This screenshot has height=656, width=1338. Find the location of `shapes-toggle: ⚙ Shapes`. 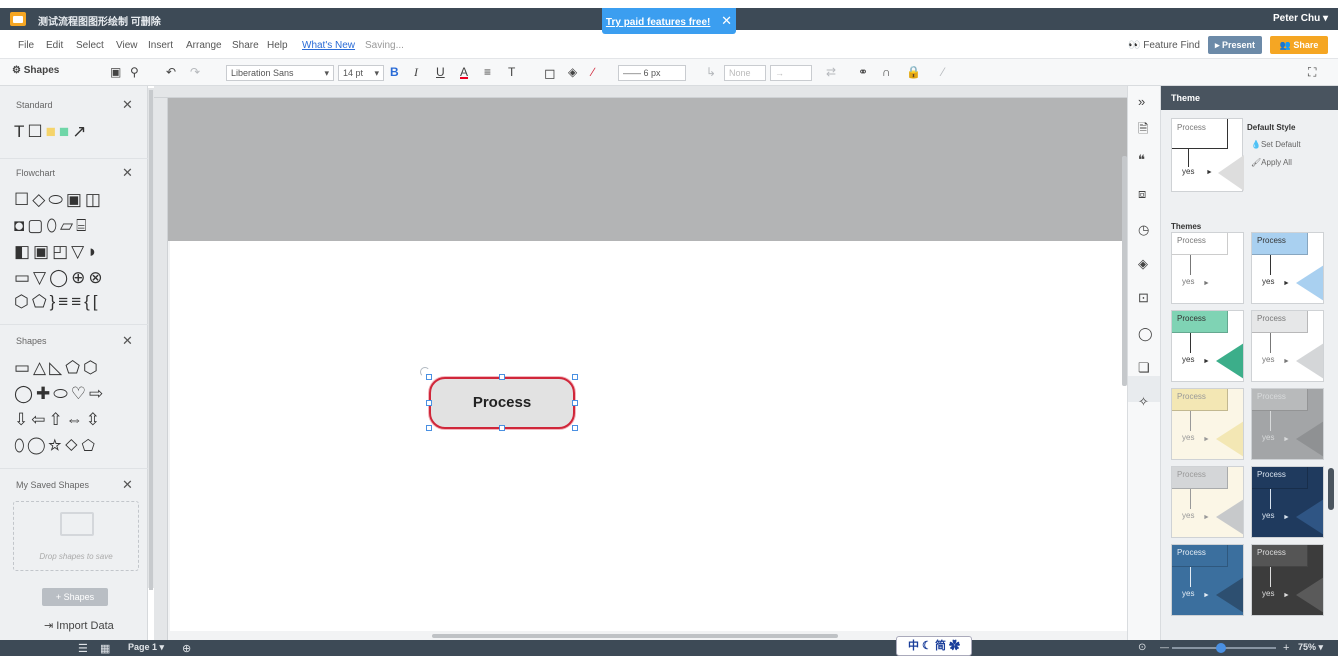

shapes-toggle: ⚙ Shapes is located at coordinates (35, 70).